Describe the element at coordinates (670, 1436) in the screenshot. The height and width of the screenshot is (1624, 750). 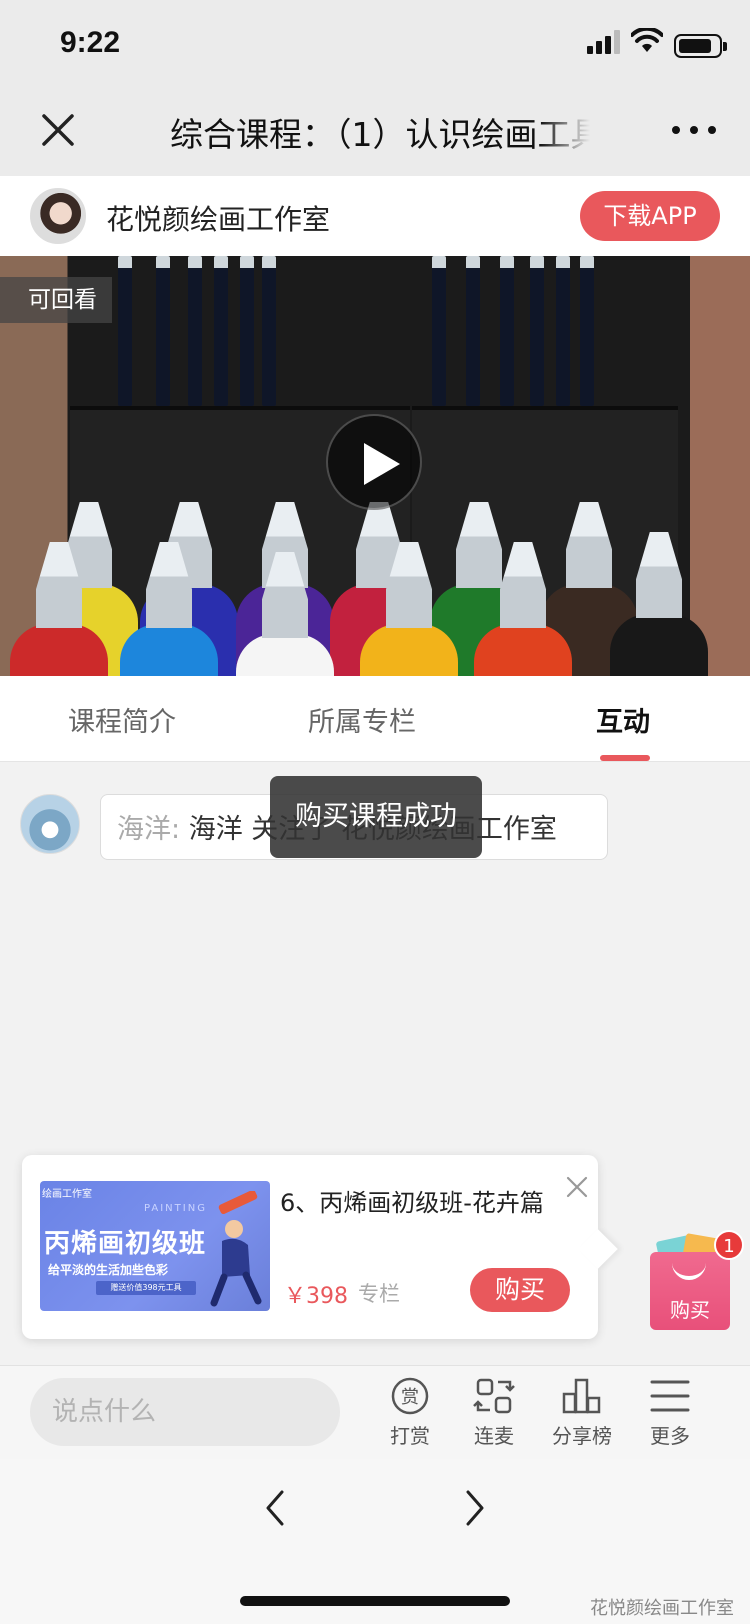
I see `more-label: 更多` at that location.